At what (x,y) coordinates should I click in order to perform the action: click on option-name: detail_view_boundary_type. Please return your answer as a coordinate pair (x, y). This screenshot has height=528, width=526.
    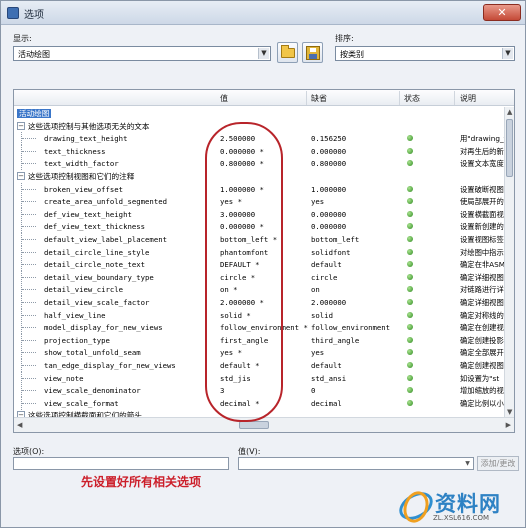
    Looking at the image, I should click on (99, 277).